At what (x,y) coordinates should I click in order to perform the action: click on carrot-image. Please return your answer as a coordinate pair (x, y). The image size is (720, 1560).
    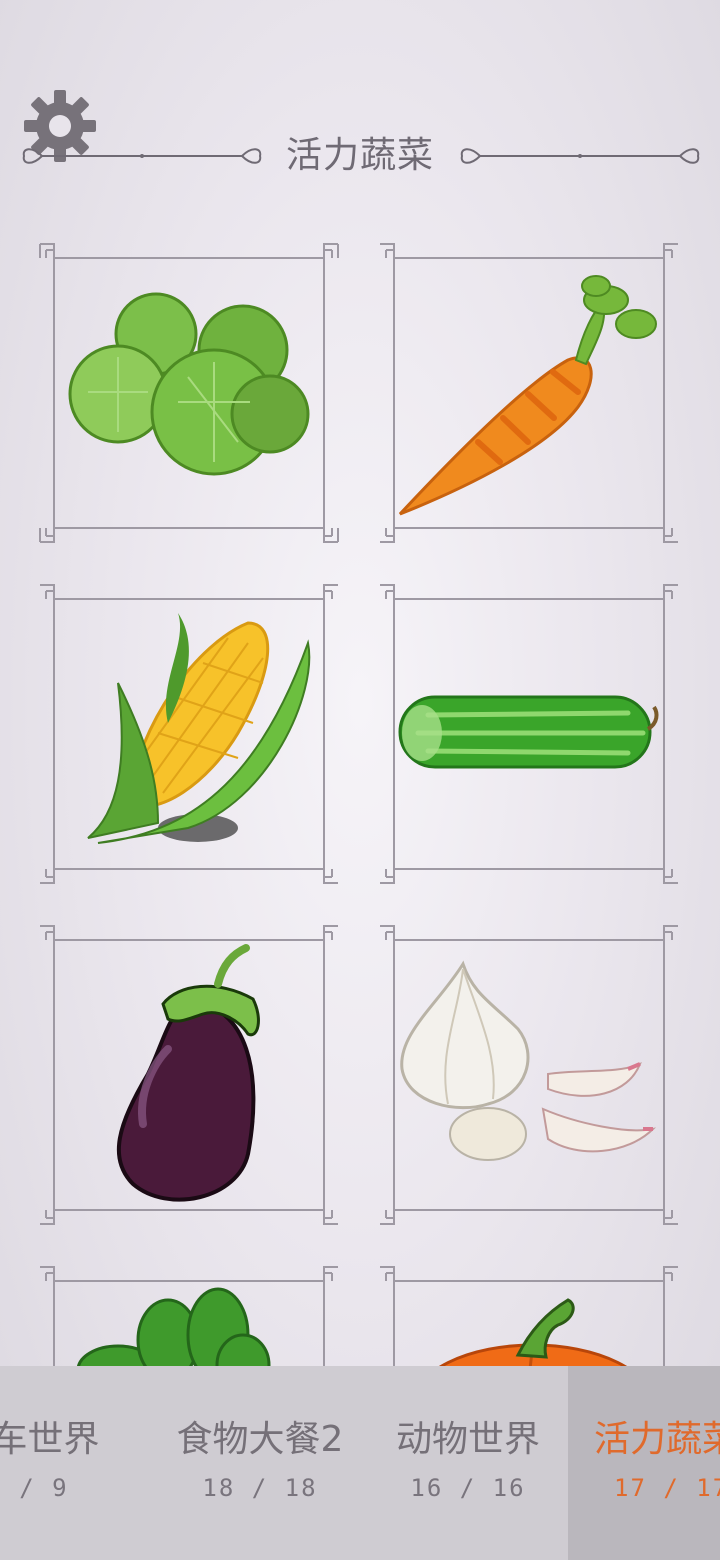
    Looking at the image, I should click on (527, 395).